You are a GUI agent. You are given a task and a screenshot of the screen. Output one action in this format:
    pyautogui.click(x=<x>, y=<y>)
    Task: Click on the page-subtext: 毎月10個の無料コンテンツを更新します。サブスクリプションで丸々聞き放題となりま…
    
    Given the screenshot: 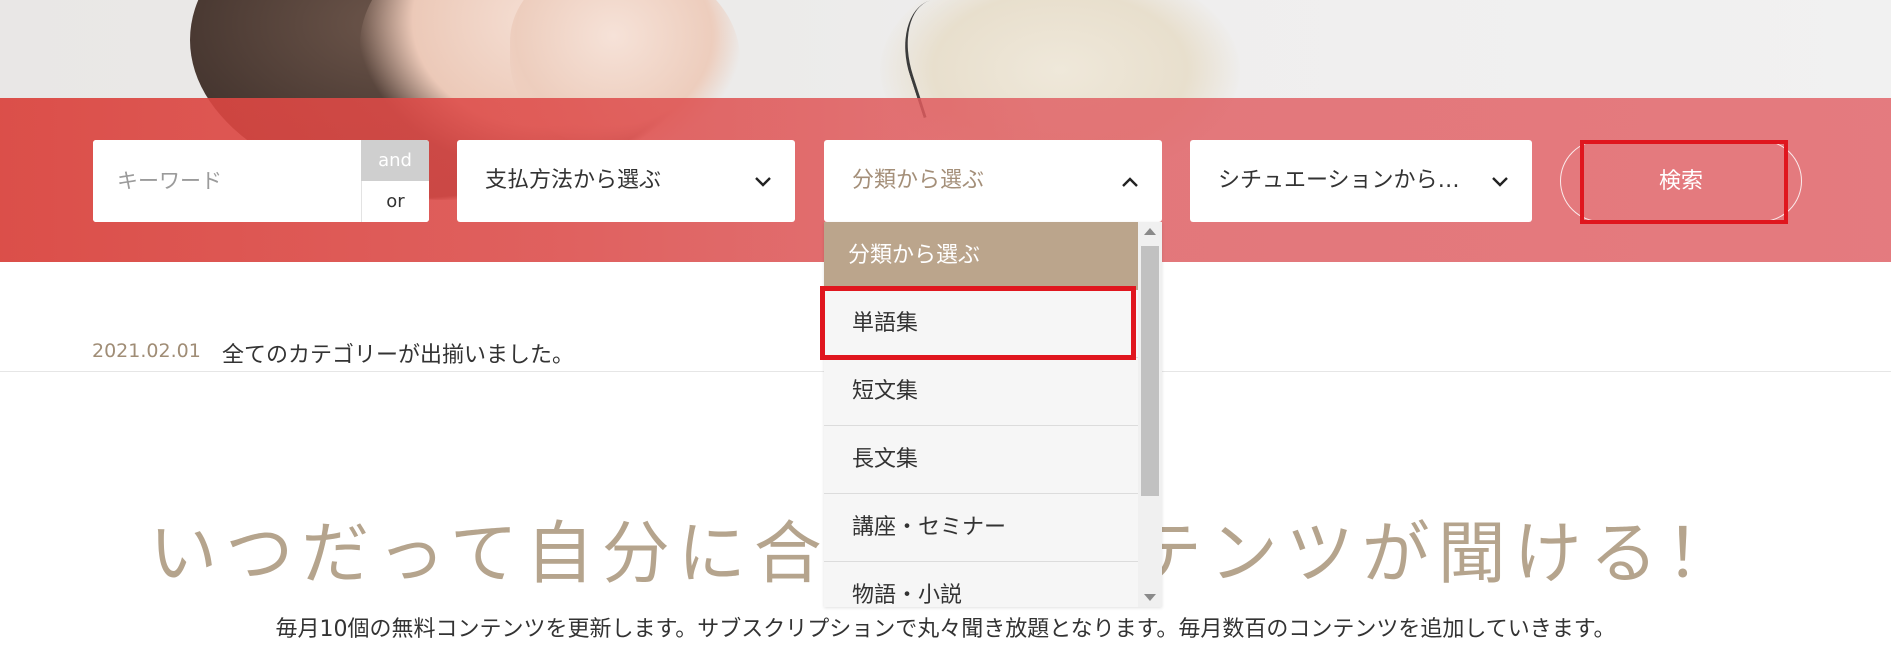 What is the action you would take?
    pyautogui.click(x=945, y=629)
    